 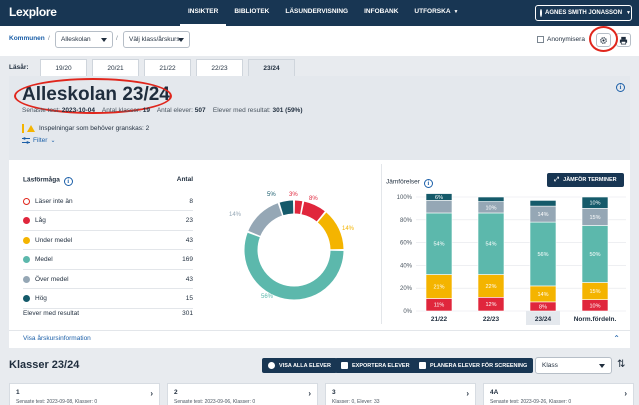 What do you see at coordinates (19, 67) in the screenshot?
I see `school-year-label: Läsår:` at bounding box center [19, 67].